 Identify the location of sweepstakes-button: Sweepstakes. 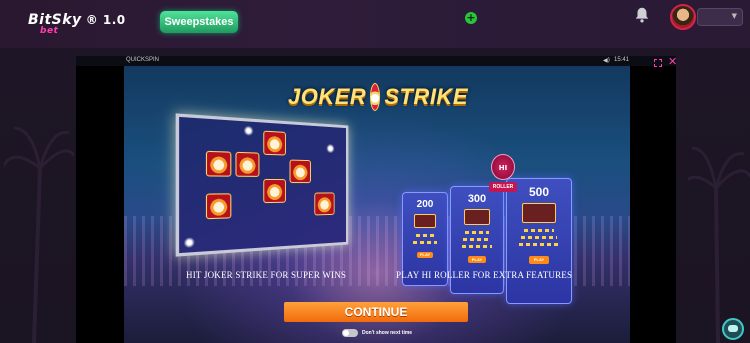
(199, 22).